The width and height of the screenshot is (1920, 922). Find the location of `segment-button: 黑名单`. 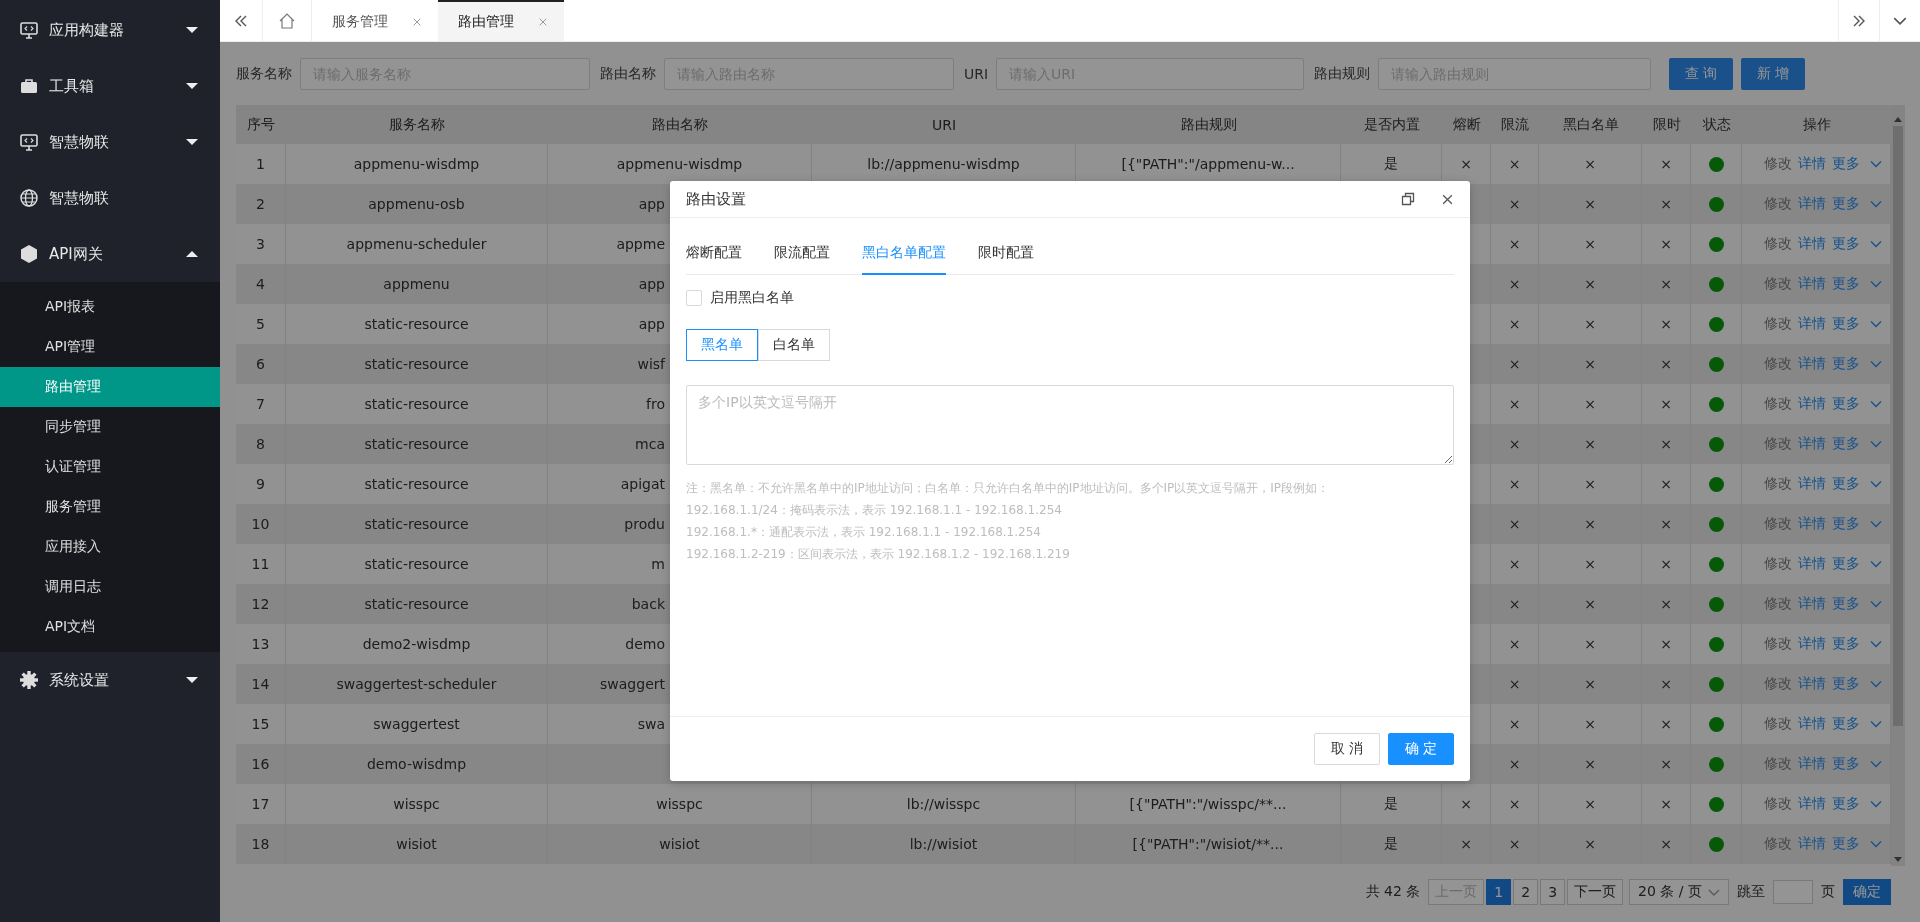

segment-button: 黑名单 is located at coordinates (722, 345).